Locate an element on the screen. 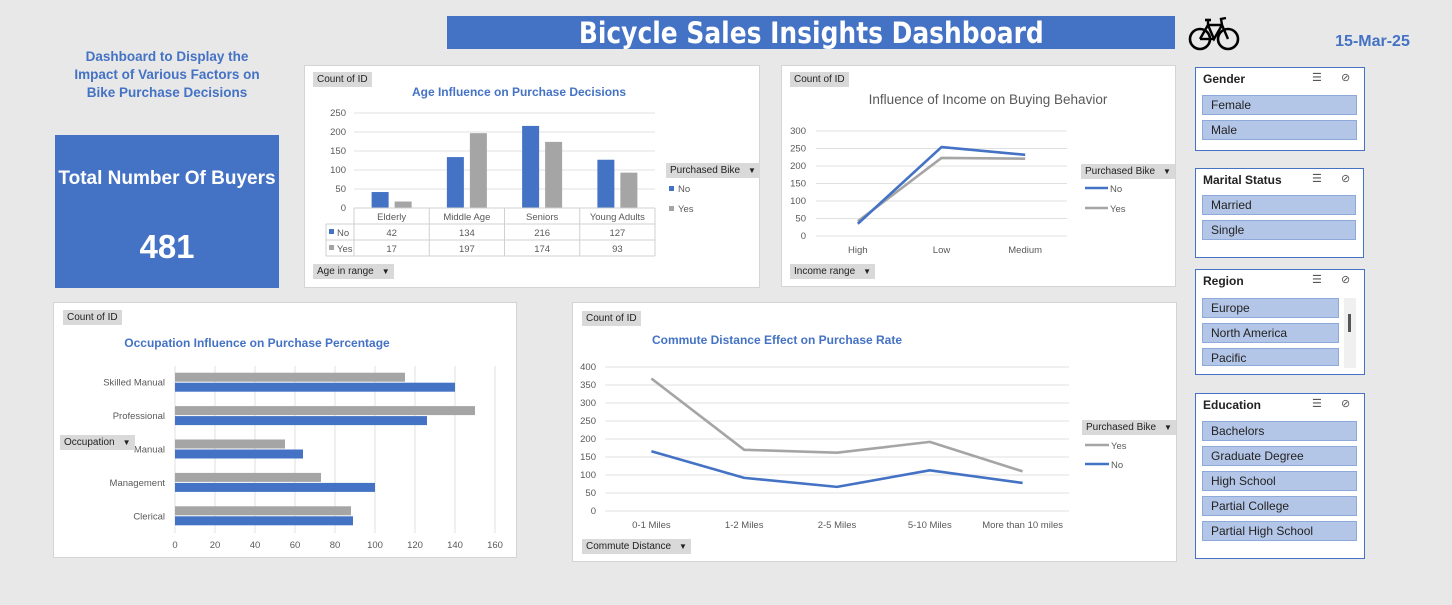  category-label: More than 10 miles is located at coordinates (1022, 525).